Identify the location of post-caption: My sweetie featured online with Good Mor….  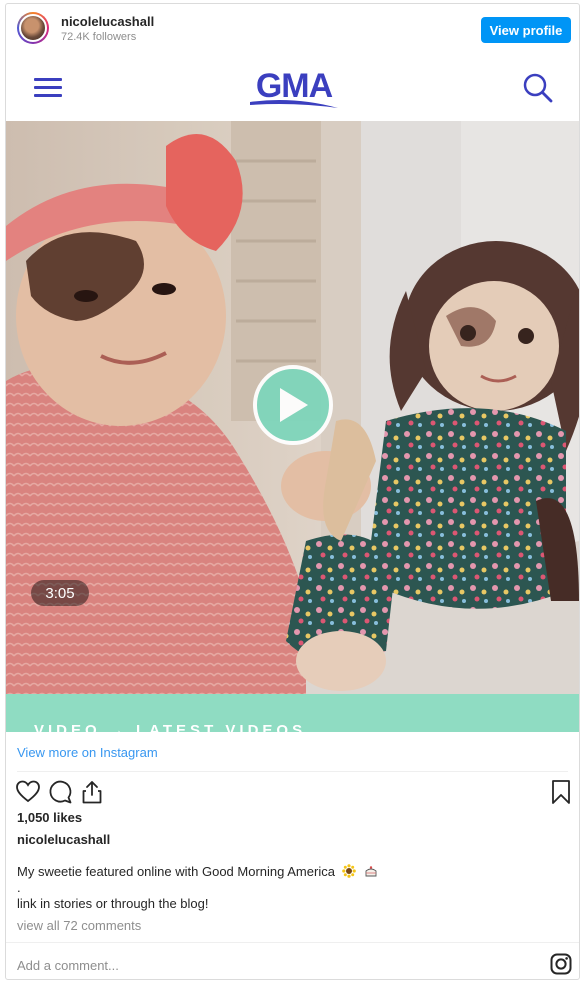
(292, 888).